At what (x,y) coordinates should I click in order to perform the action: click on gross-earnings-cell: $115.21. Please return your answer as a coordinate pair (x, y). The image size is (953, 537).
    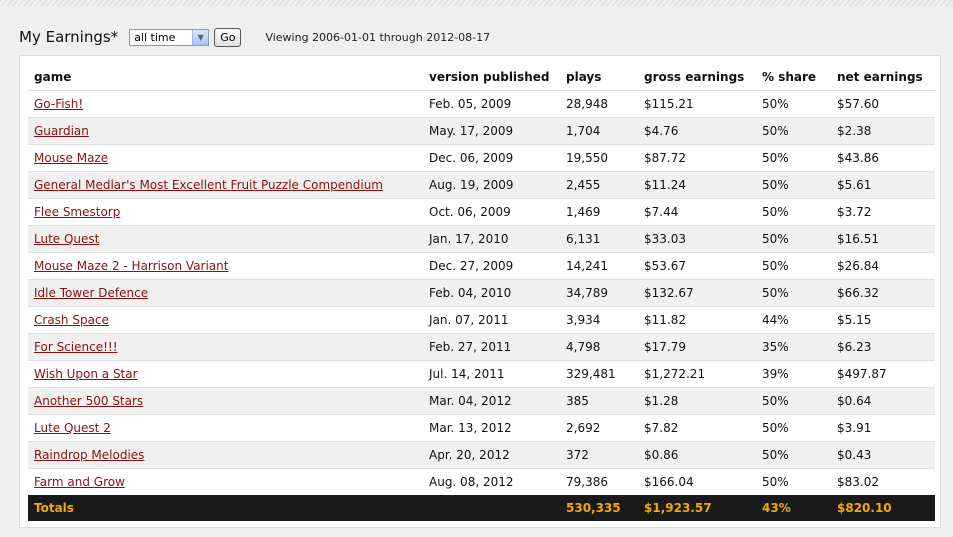
    Looking at the image, I should click on (697, 104).